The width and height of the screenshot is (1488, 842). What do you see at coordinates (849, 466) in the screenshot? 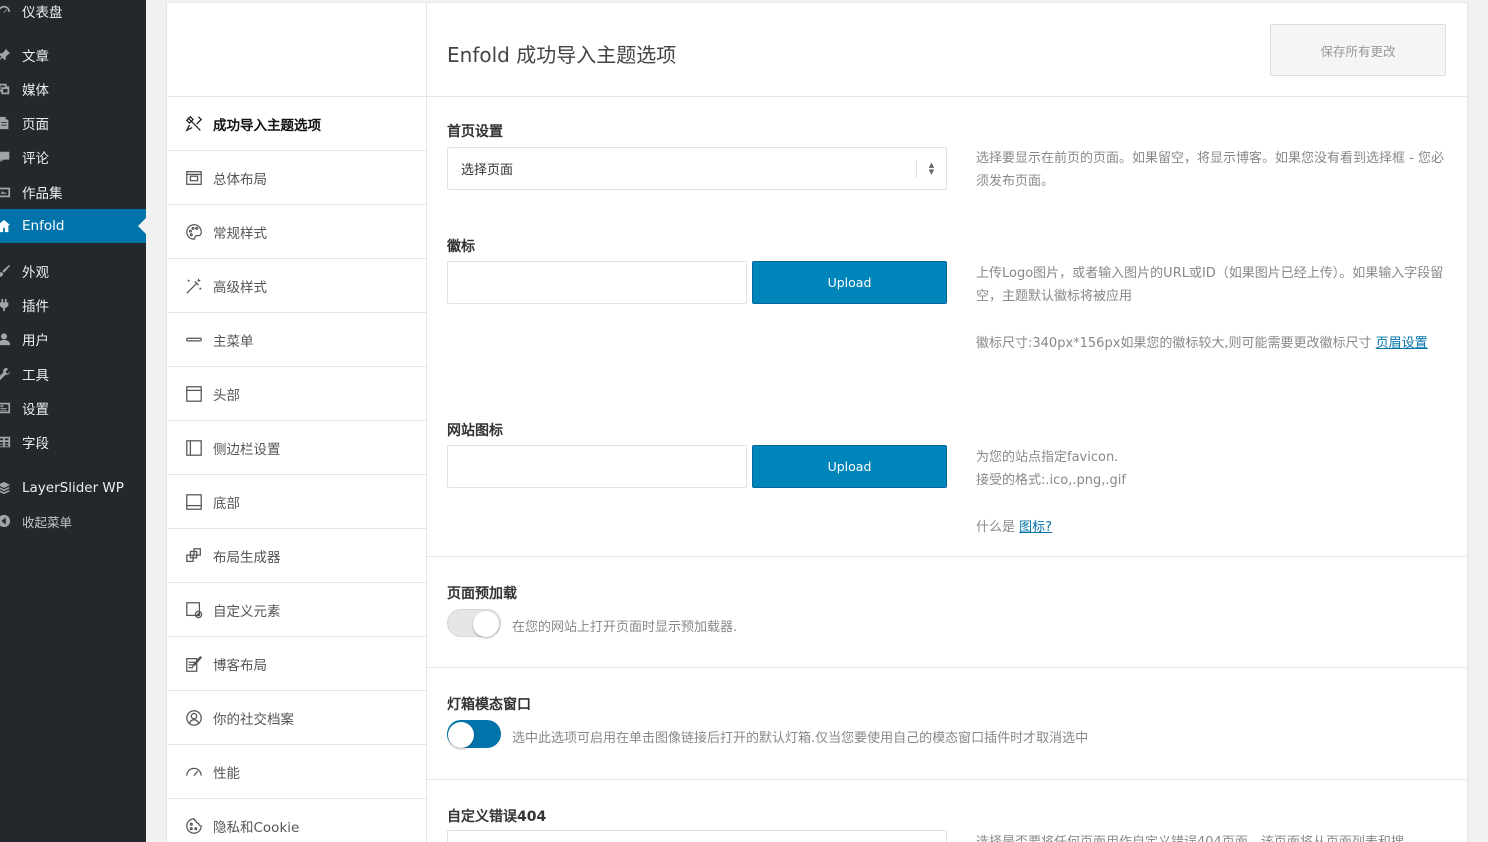
I see `favicon-upload-button: Upload` at bounding box center [849, 466].